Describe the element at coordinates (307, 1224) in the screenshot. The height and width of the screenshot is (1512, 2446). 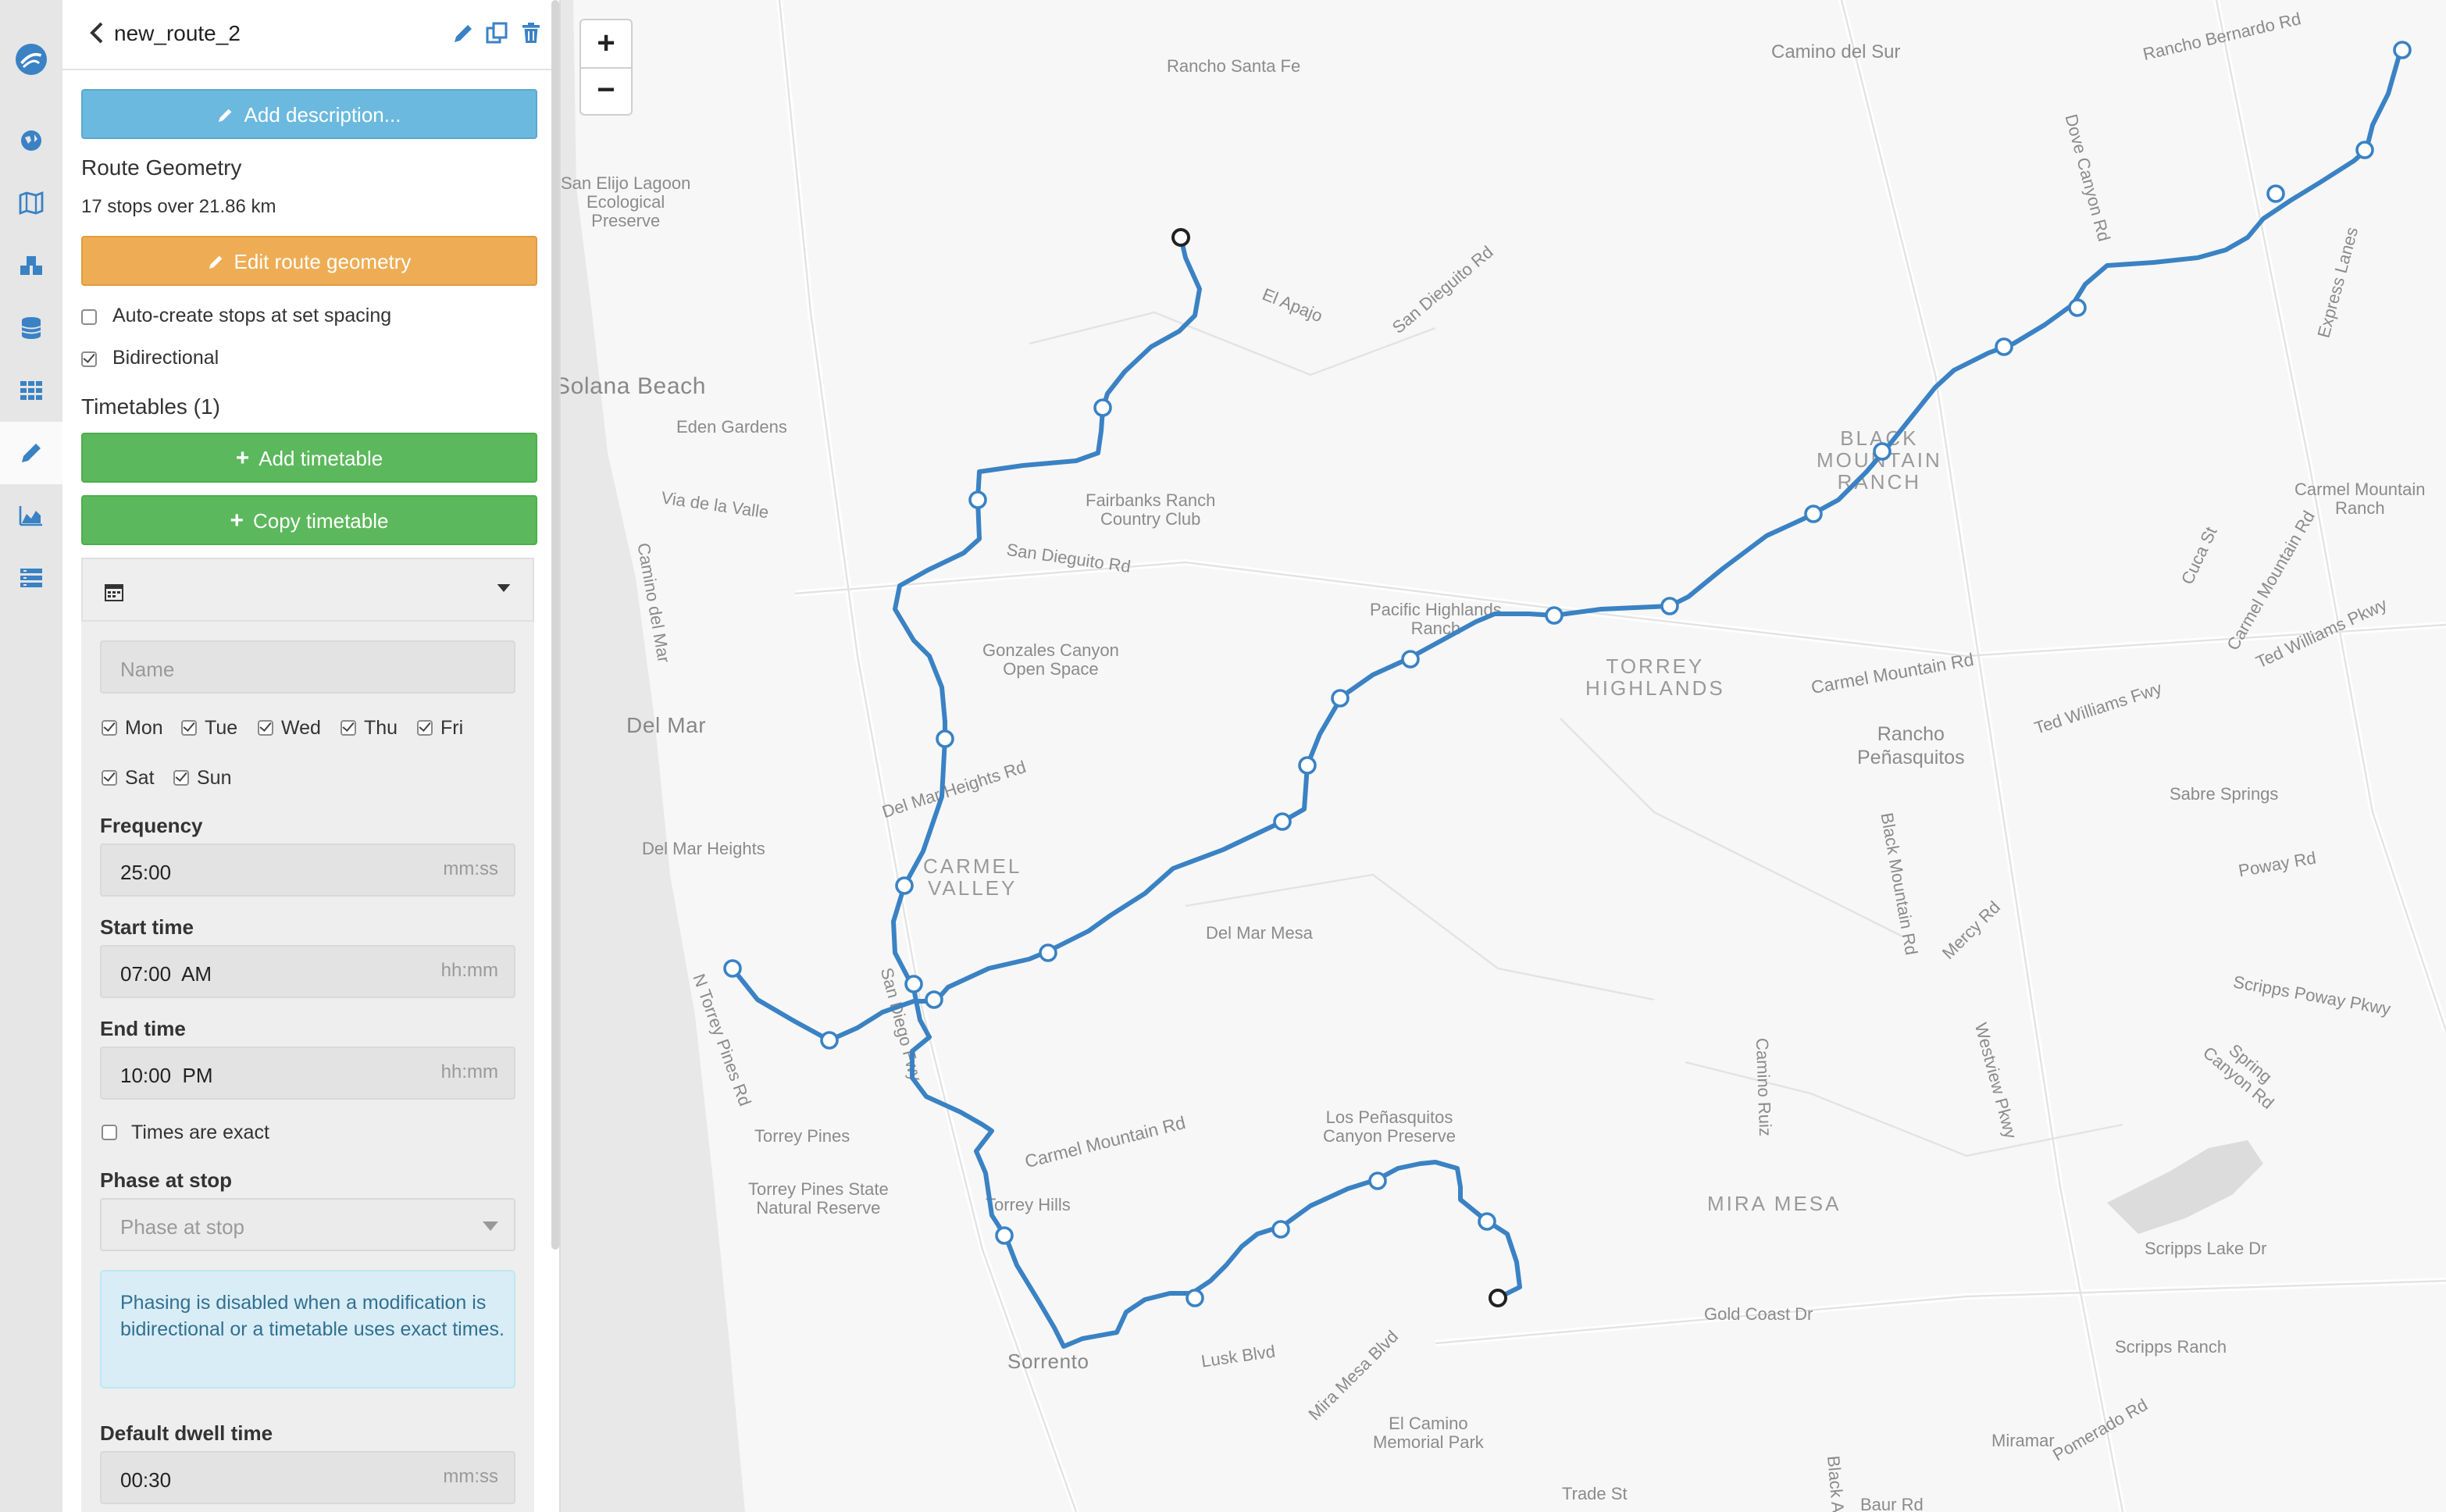
I see `phase-select: Phase at stop` at that location.